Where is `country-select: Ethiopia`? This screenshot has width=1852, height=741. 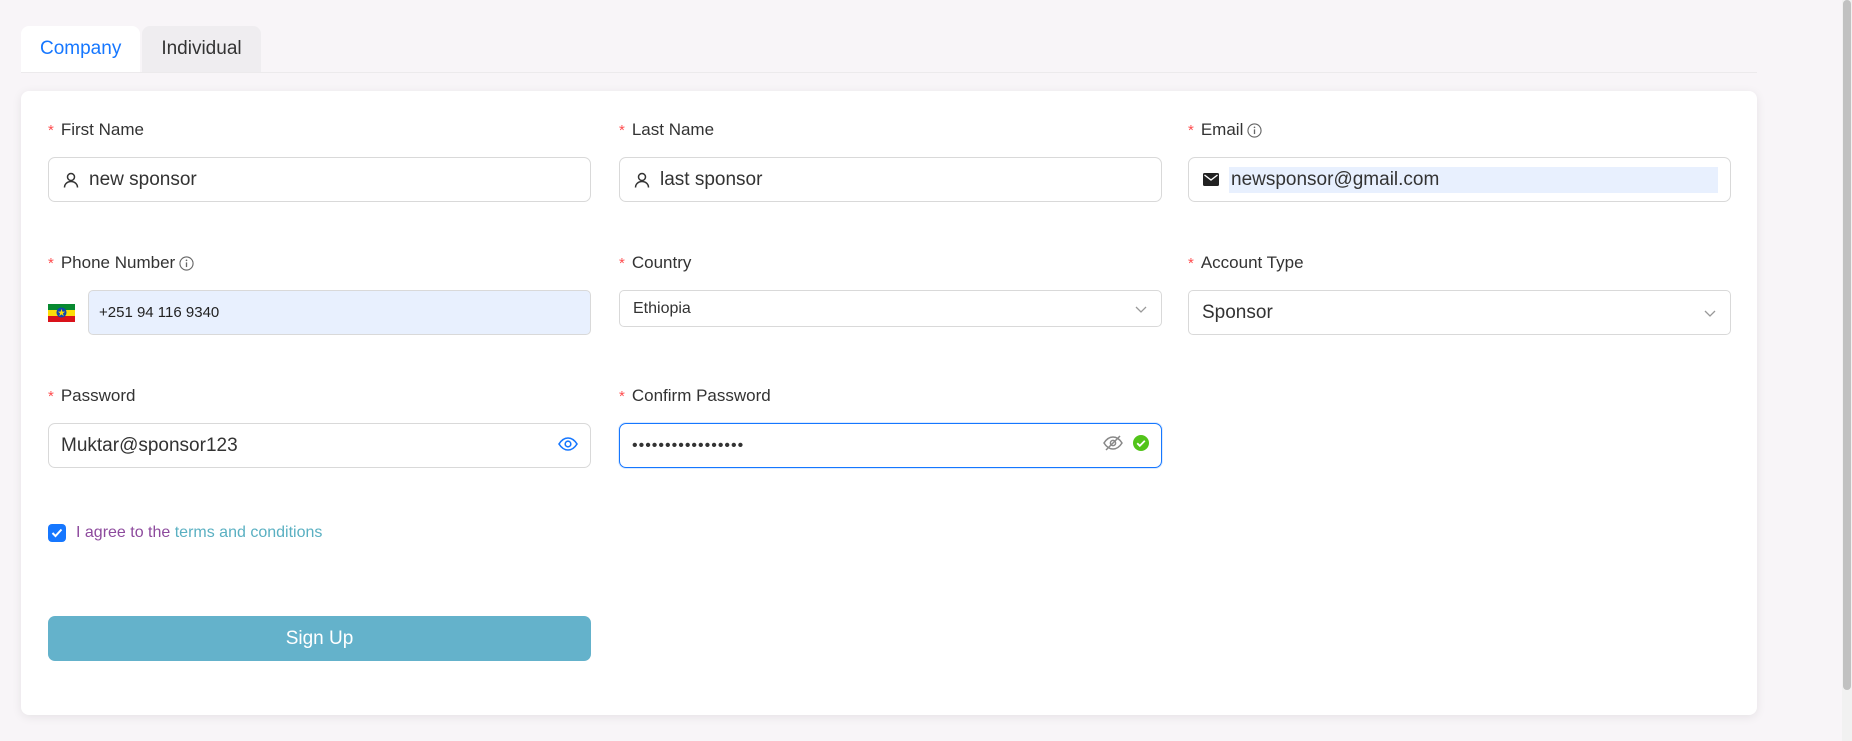
country-select: Ethiopia is located at coordinates (890, 308).